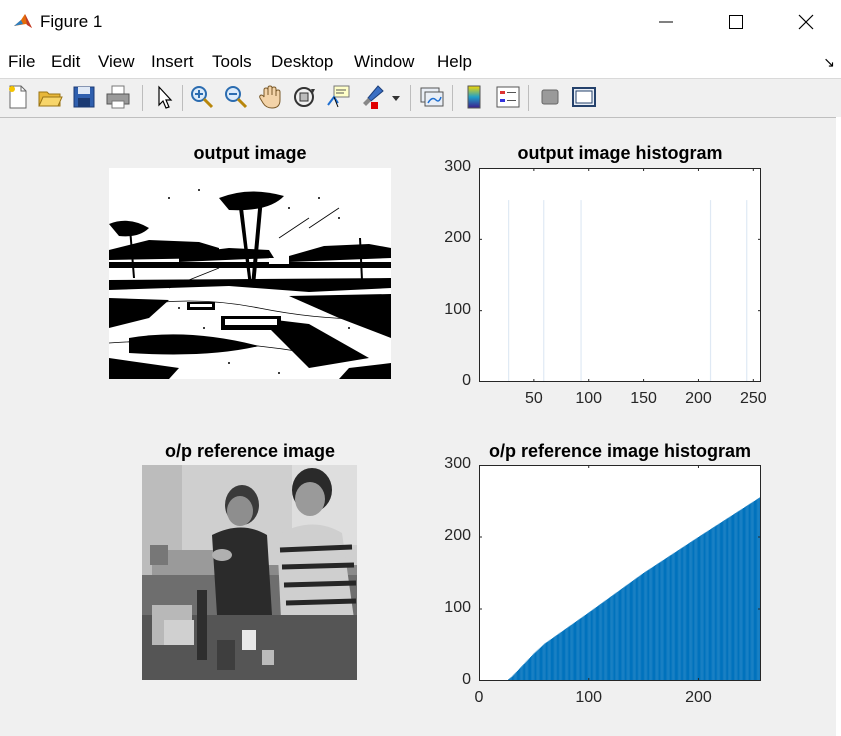  What do you see at coordinates (21, 62) in the screenshot?
I see `menu-file: File` at bounding box center [21, 62].